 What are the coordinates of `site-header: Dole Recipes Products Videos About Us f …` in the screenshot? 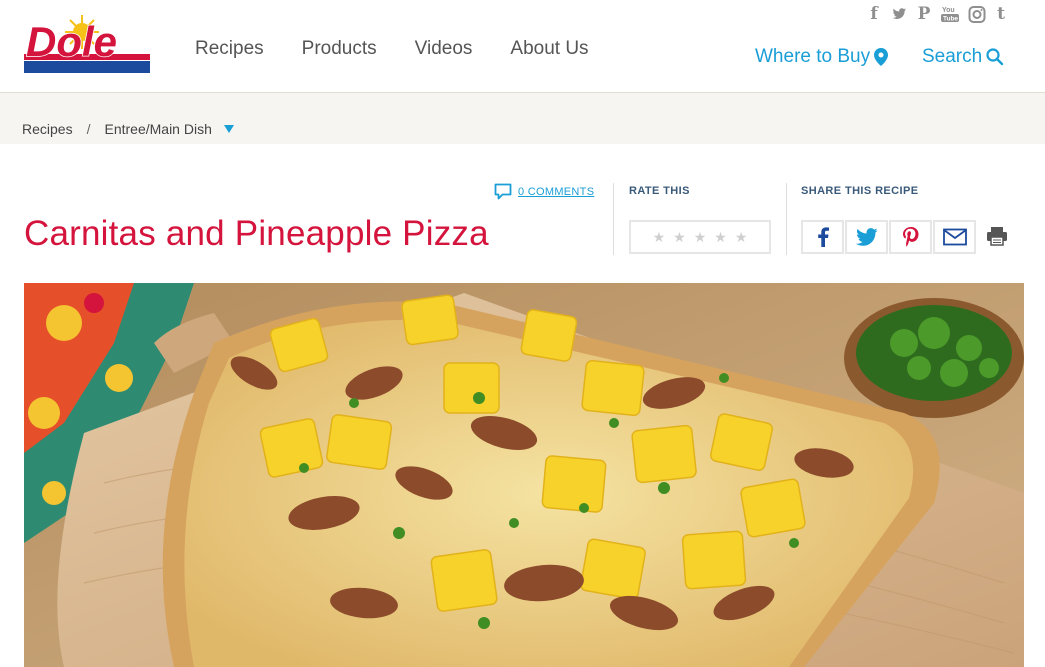 It's located at (522, 46).